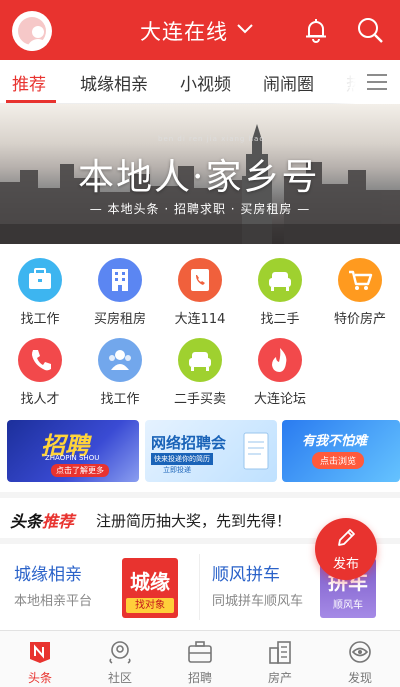  What do you see at coordinates (280, 319) in the screenshot?
I see `grid-label: 找二手` at bounding box center [280, 319].